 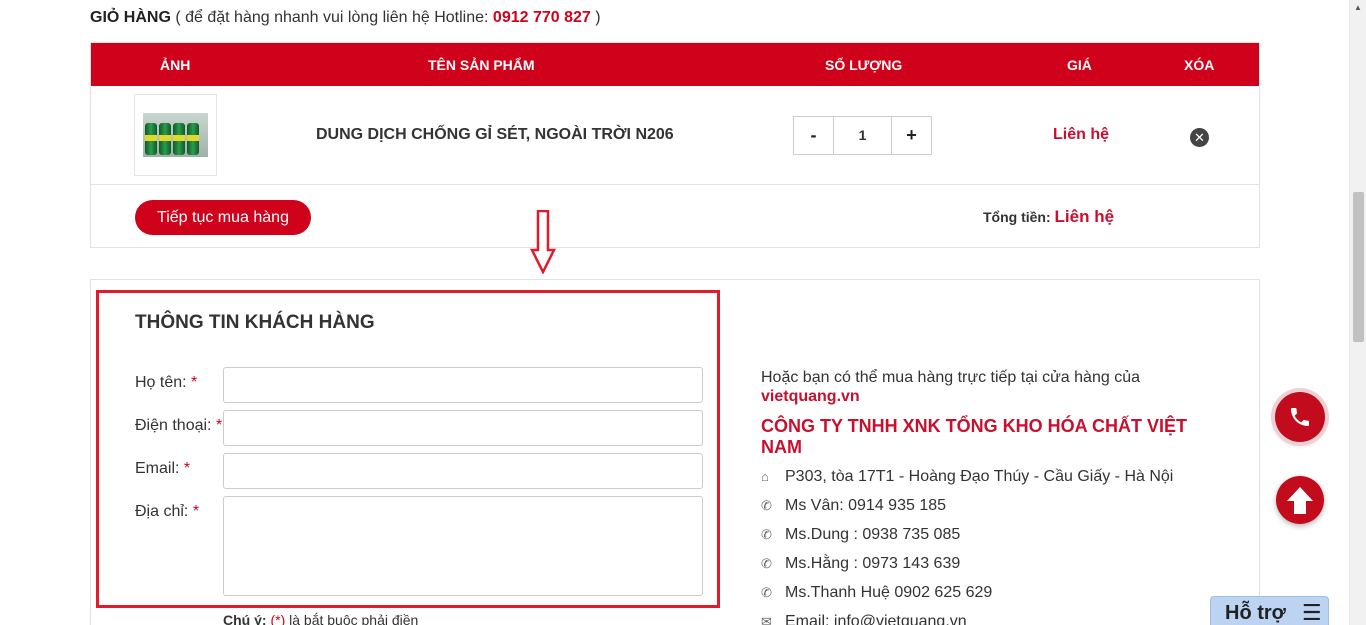 I want to click on cart-title: GIỎ HÀNG, so click(x=130, y=17).